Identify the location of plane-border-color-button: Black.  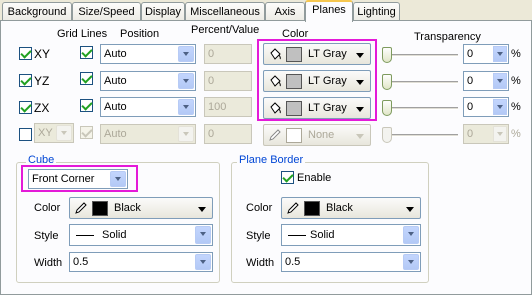
(351, 208).